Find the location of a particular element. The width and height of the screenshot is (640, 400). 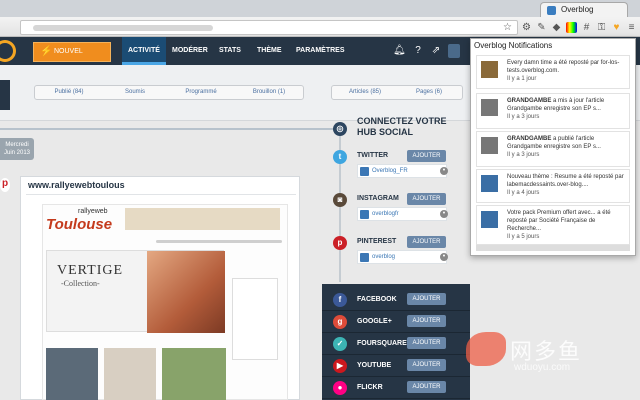

hero-photo is located at coordinates (186, 292).